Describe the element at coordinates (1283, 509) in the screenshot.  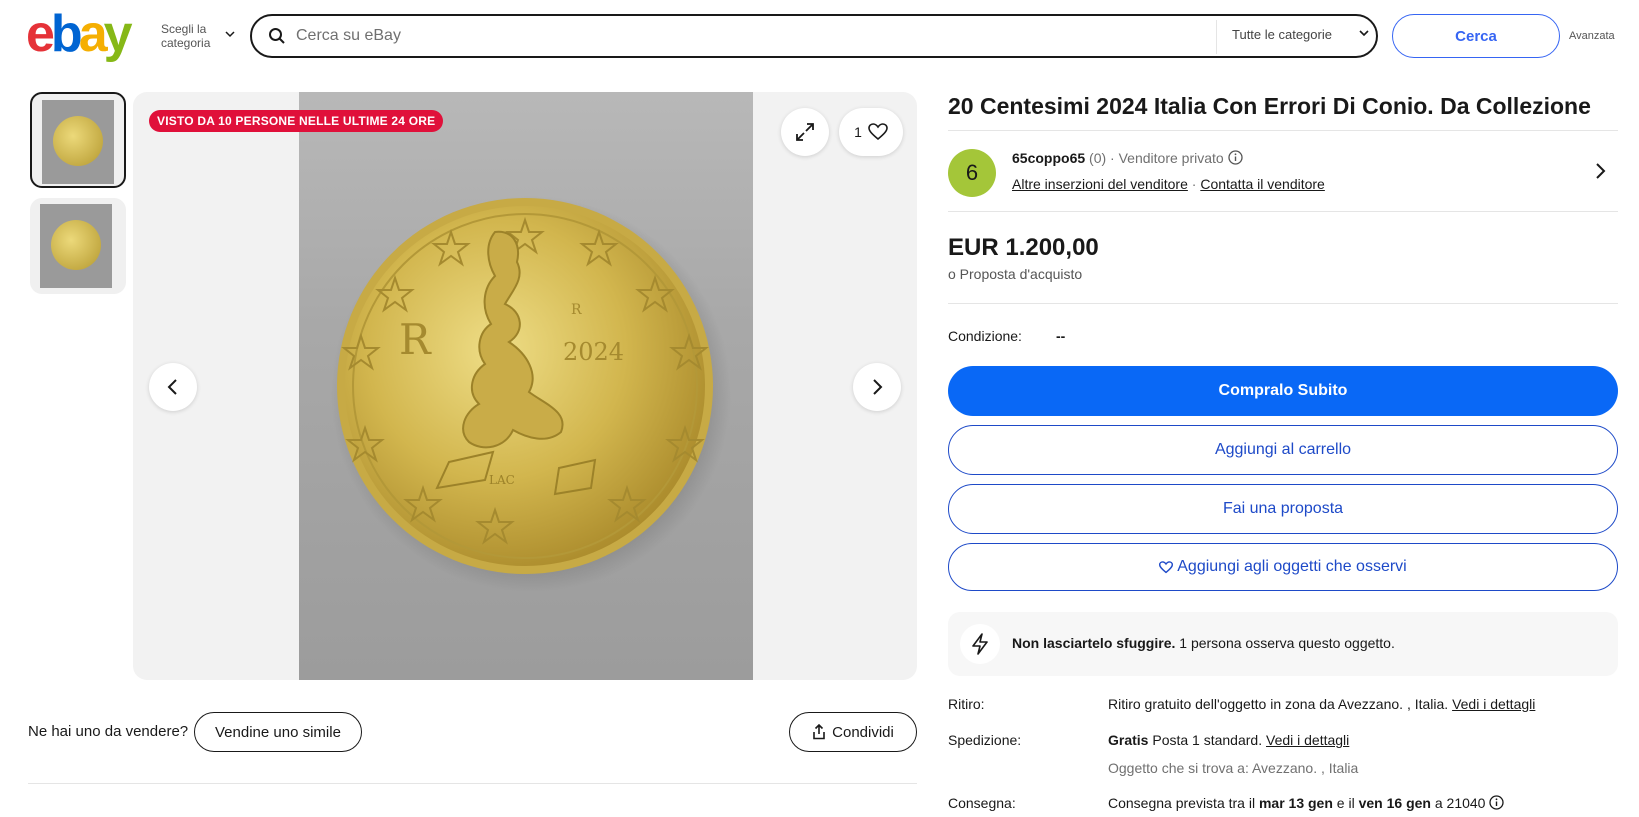
I see `make-offer-button: Fai una proposta` at that location.